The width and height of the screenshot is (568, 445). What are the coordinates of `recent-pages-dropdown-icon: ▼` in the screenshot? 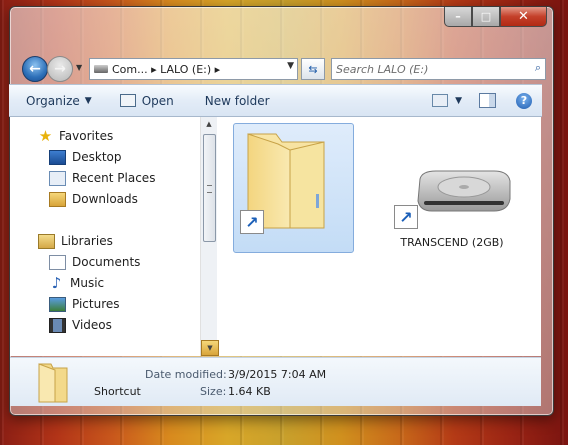 It's located at (80, 68).